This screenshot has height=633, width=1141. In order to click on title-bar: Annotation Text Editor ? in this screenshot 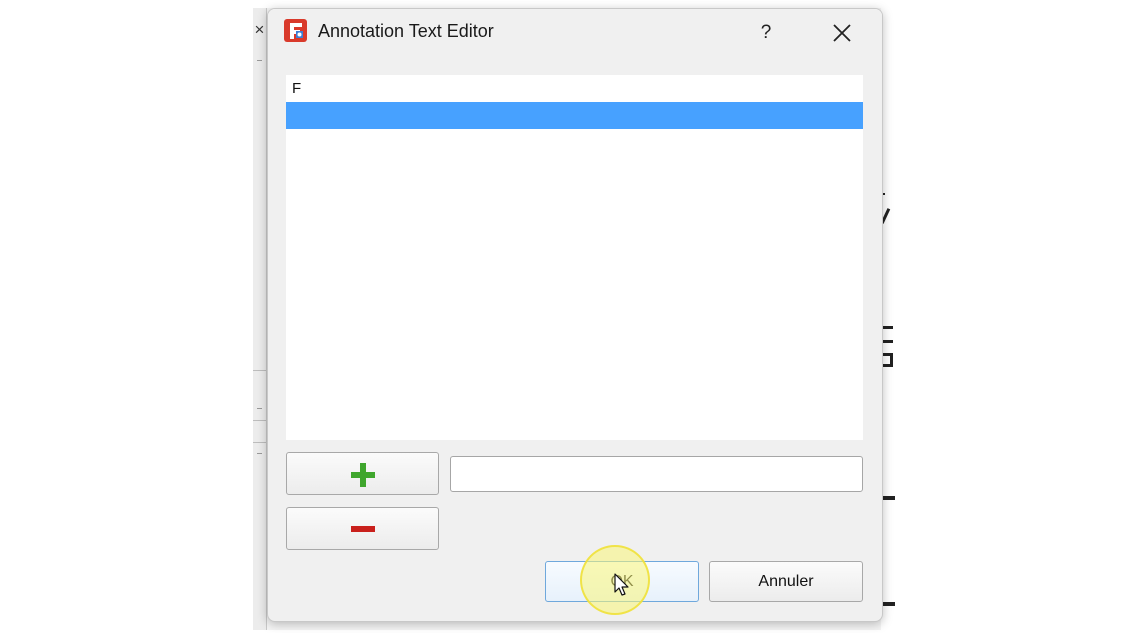, I will do `click(575, 32)`.